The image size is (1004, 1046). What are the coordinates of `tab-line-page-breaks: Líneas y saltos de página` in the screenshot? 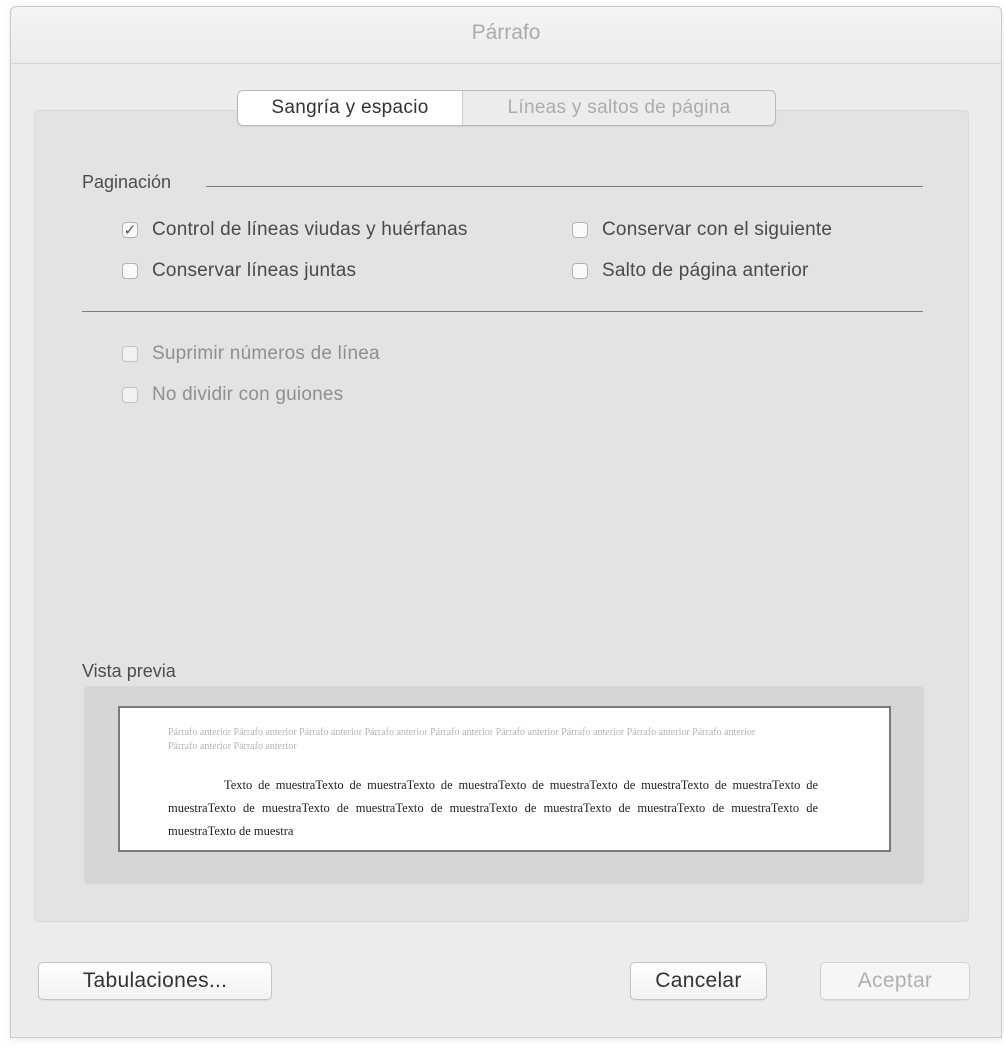 It's located at (619, 108).